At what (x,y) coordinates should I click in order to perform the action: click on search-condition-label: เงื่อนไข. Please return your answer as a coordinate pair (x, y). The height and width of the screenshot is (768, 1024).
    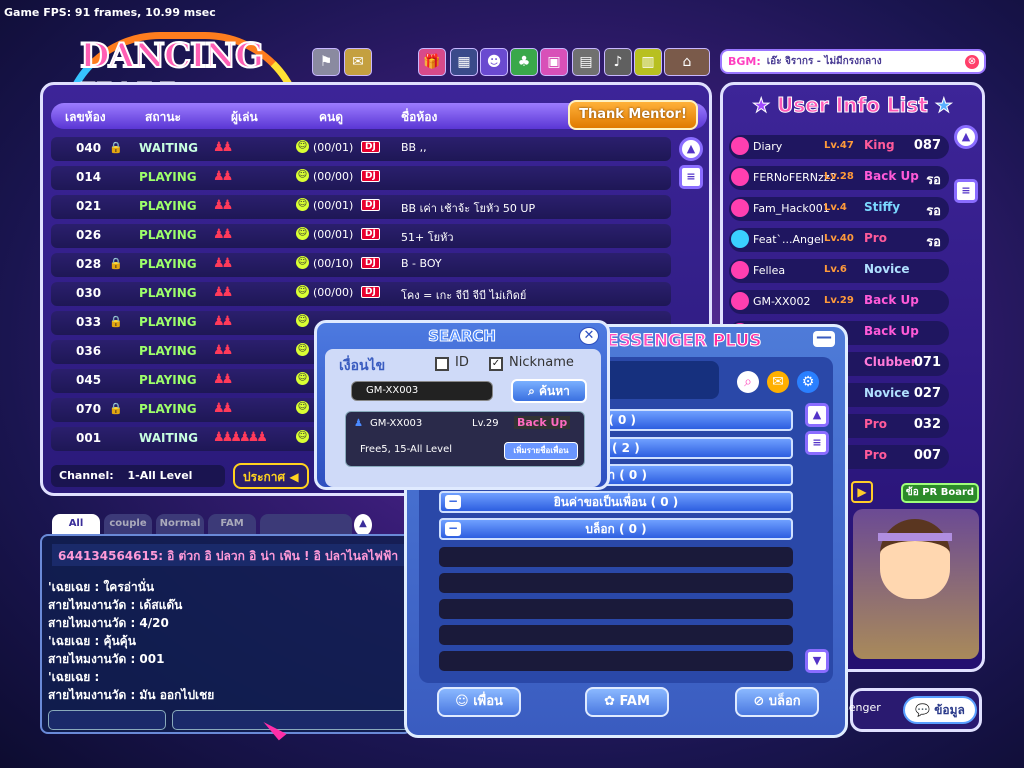
    Looking at the image, I should click on (362, 366).